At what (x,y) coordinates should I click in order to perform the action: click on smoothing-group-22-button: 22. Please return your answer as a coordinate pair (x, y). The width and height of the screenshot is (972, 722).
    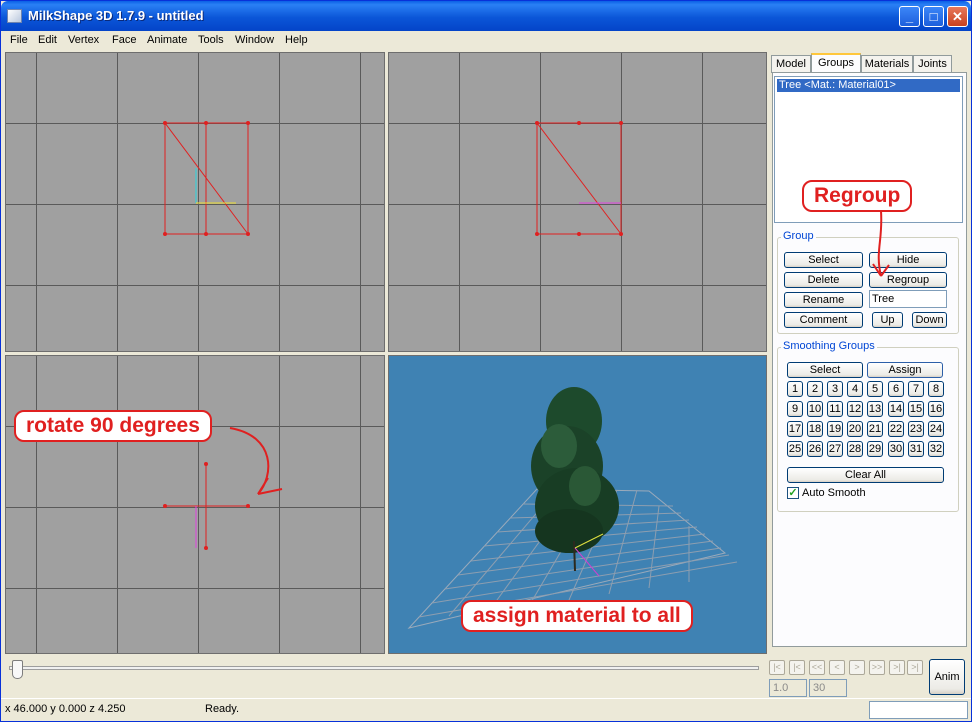
    Looking at the image, I should click on (896, 429).